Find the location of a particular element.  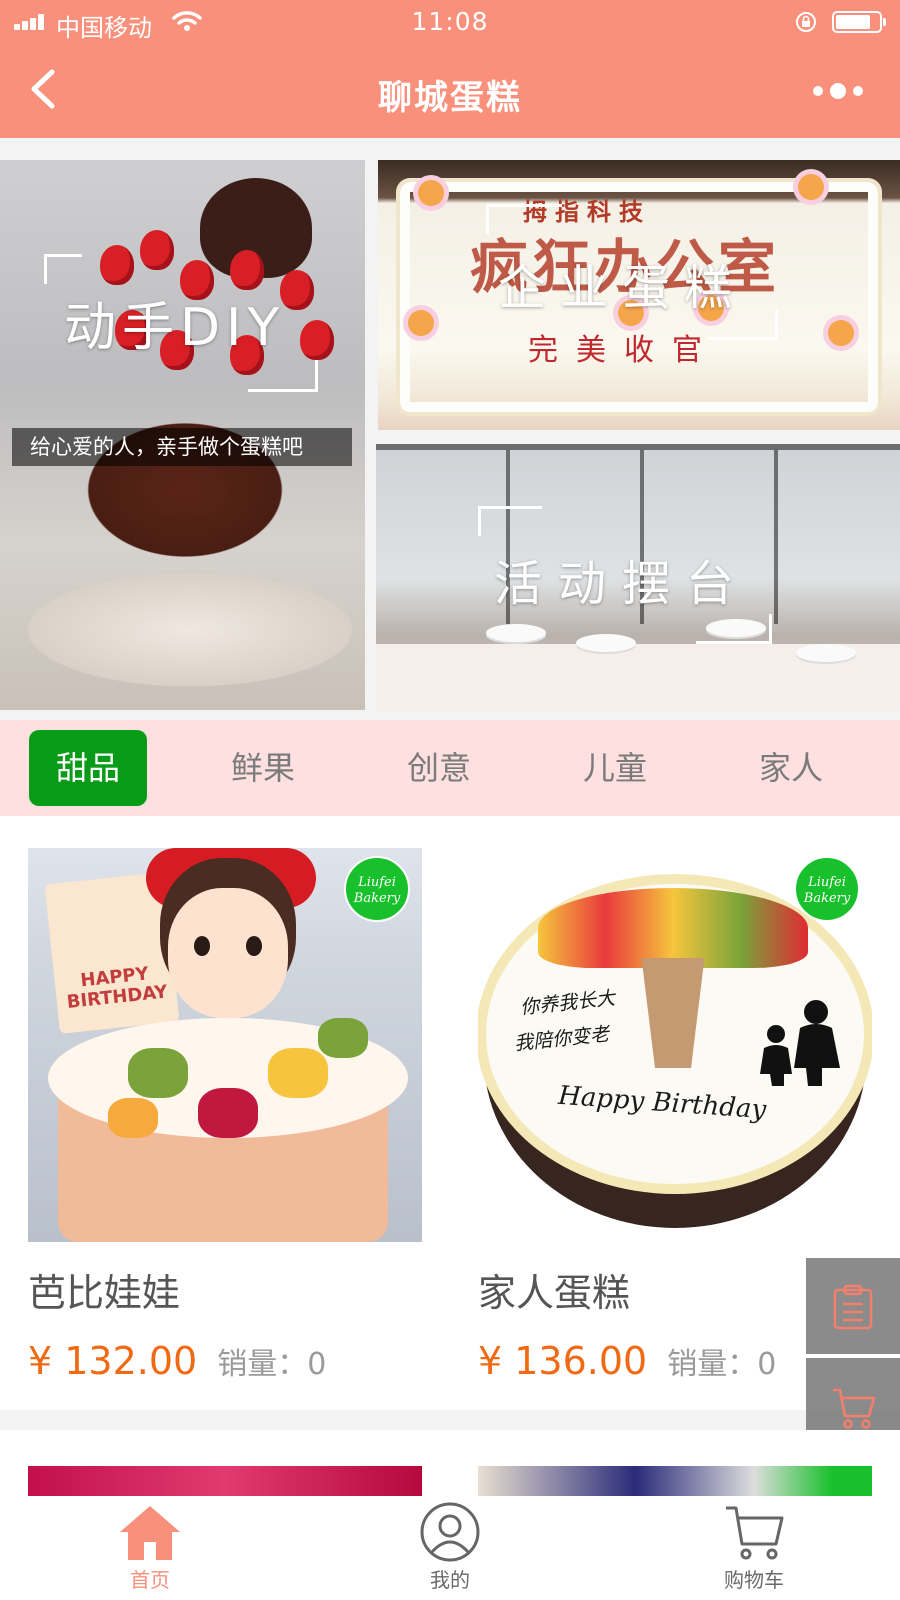

banner-event: 活动摆台 is located at coordinates (638, 578).